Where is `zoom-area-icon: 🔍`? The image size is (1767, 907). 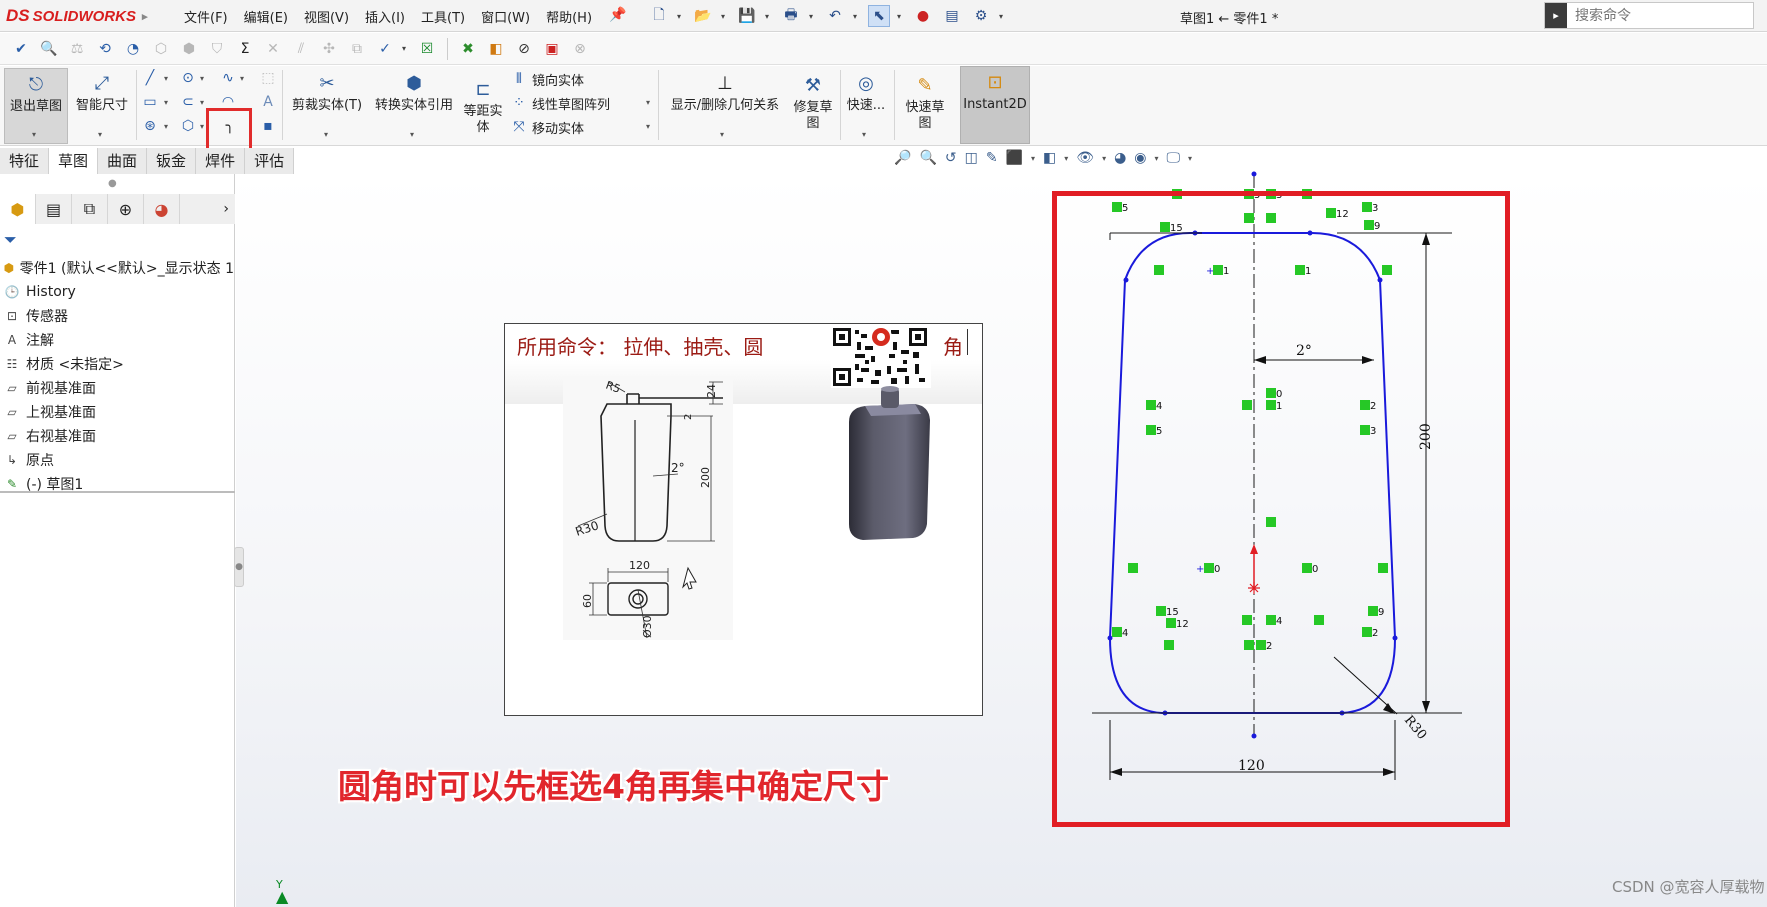
zoom-area-icon: 🔍 is located at coordinates (927, 158).